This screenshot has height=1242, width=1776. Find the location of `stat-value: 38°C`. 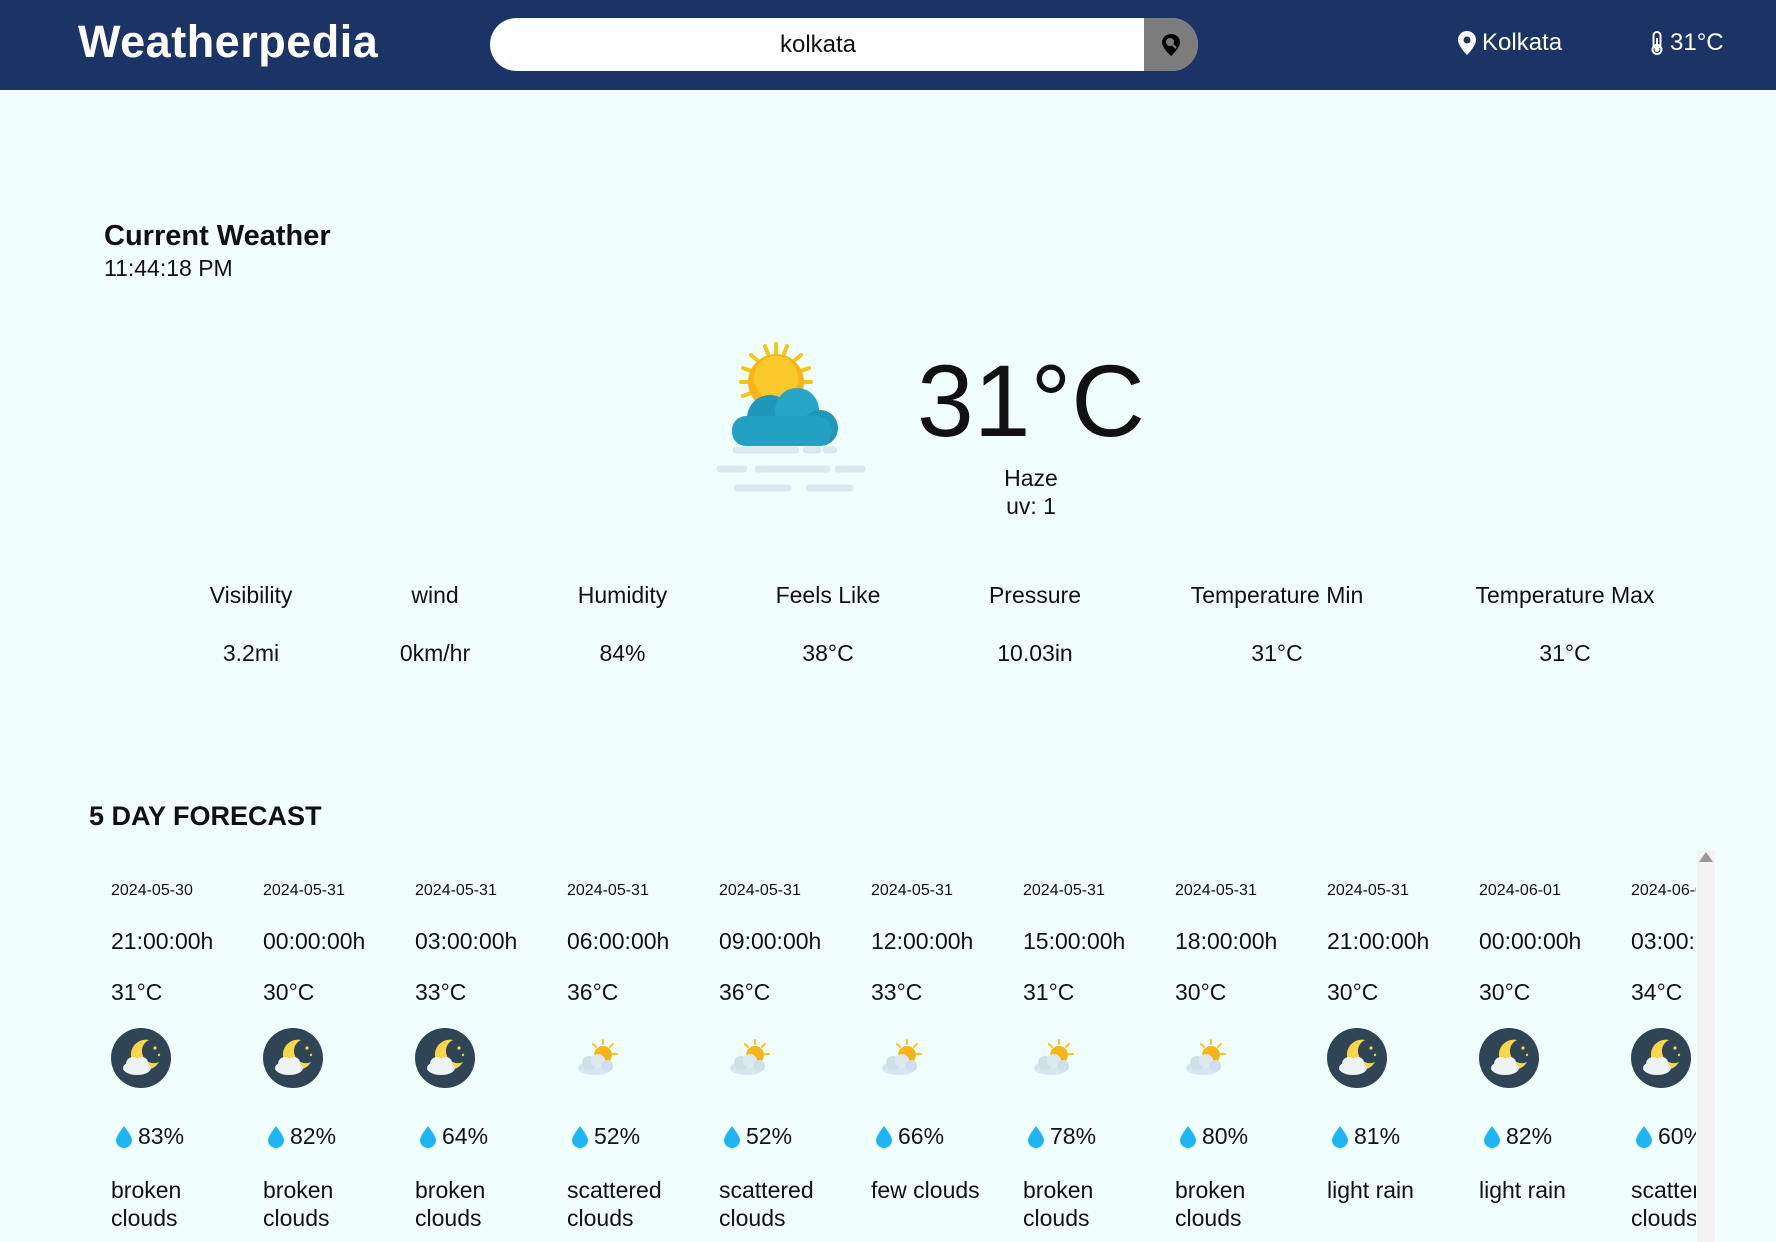

stat-value: 38°C is located at coordinates (828, 653).